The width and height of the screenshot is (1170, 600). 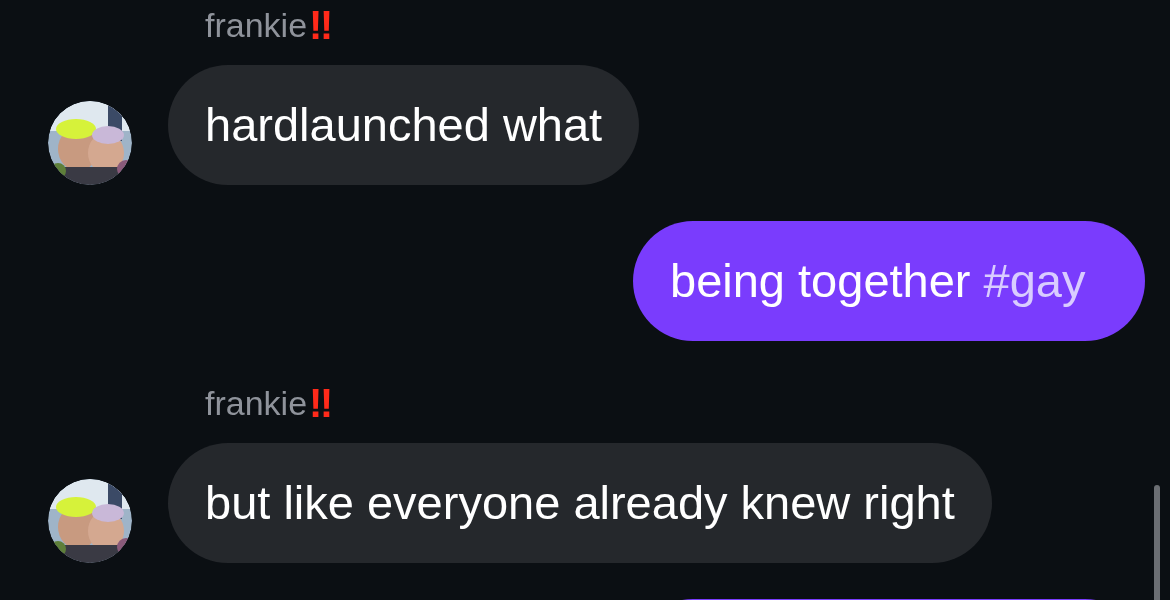 What do you see at coordinates (889, 281) in the screenshot?
I see `message-bubble: being together #gay` at bounding box center [889, 281].